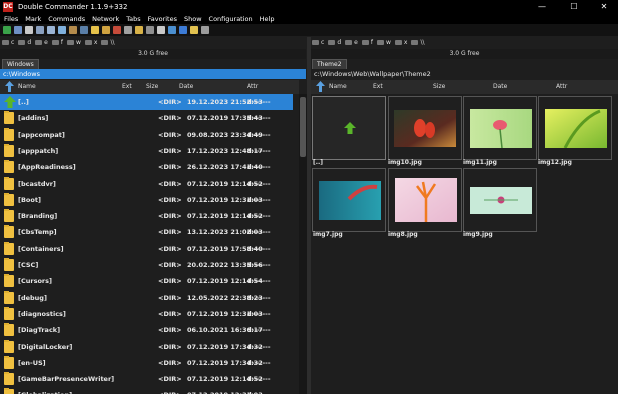  What do you see at coordinates (303, 244) in the screenshot?
I see `left-scrollbar` at bounding box center [303, 244].